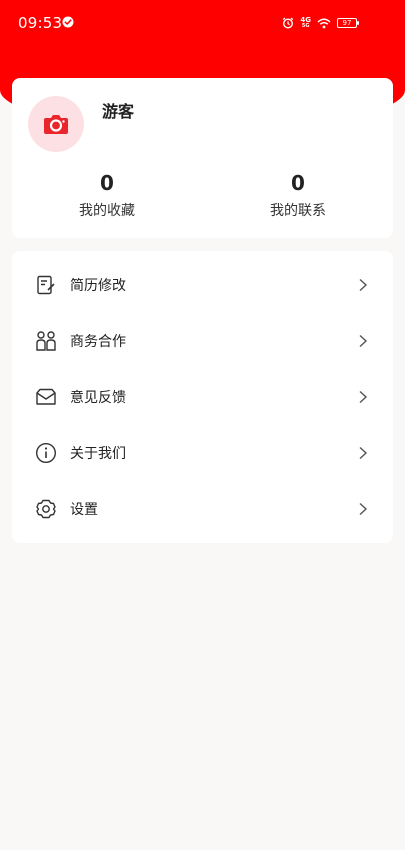 The height and width of the screenshot is (850, 405). Describe the element at coordinates (98, 454) in the screenshot. I see `menu-item-label: 关于我们` at that location.